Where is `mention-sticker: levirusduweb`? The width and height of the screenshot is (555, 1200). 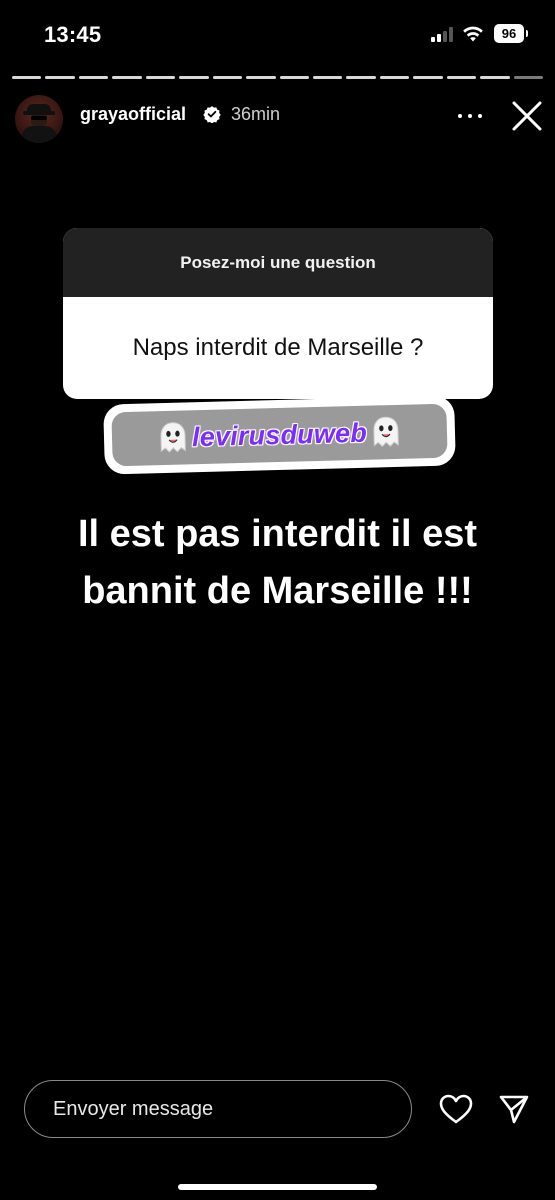 mention-sticker: levirusduweb is located at coordinates (279, 435).